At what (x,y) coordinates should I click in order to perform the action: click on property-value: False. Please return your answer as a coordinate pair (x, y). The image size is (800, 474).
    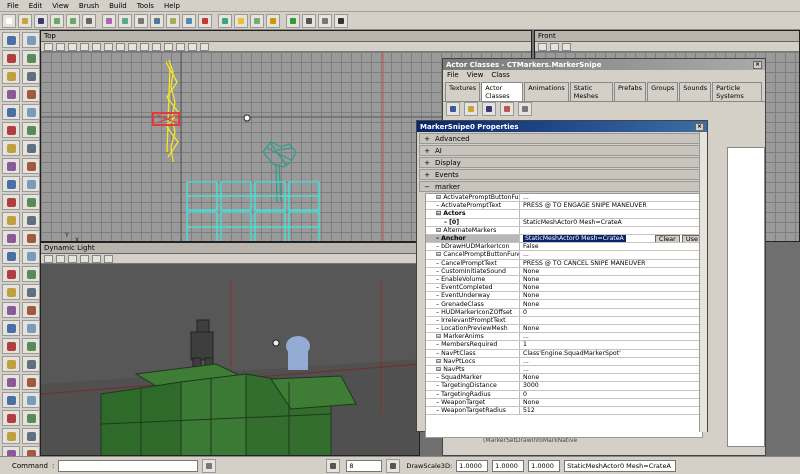
    Looking at the image, I should click on (611, 247).